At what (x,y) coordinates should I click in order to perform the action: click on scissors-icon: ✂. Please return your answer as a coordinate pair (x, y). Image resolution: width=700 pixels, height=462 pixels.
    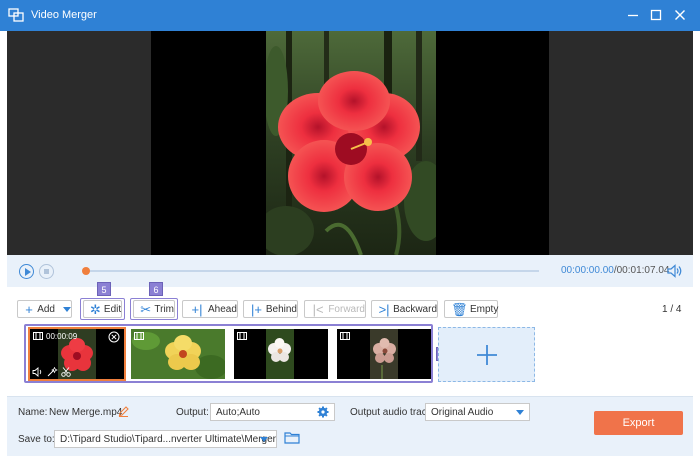
    Looking at the image, I should click on (146, 309).